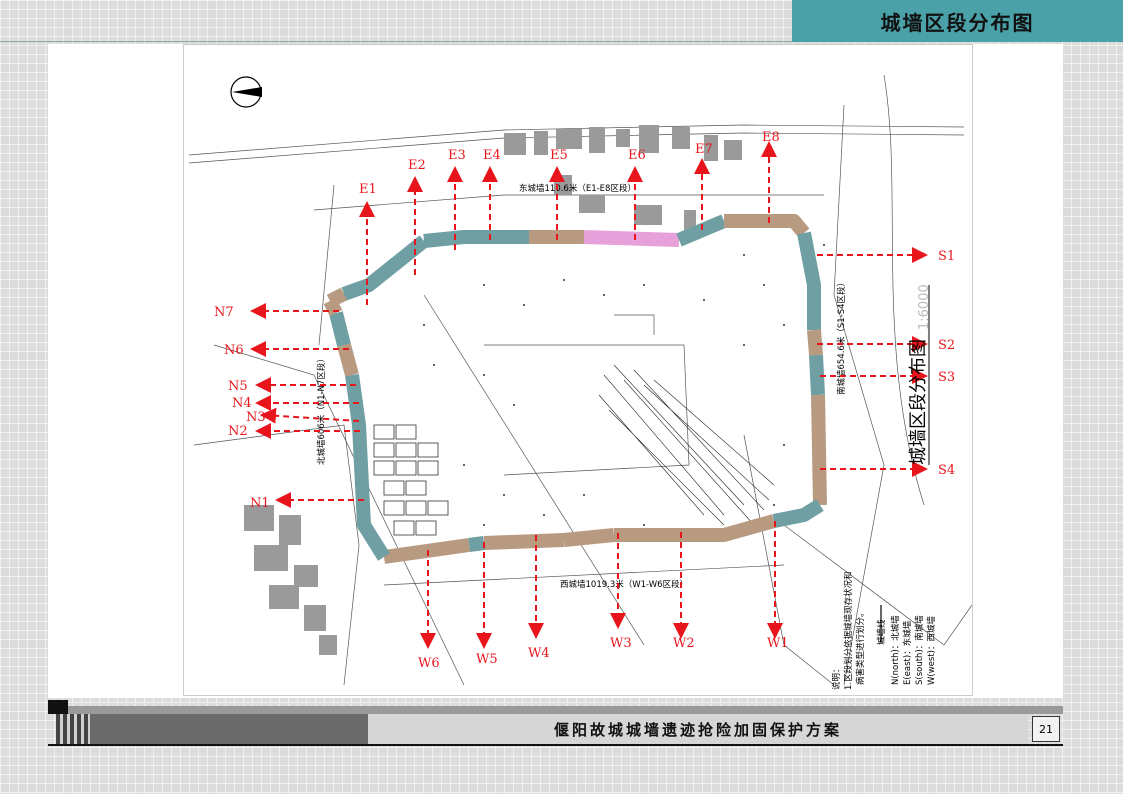 Image resolution: width=1123 pixels, height=794 pixels. I want to click on section-label: S3, so click(946, 377).